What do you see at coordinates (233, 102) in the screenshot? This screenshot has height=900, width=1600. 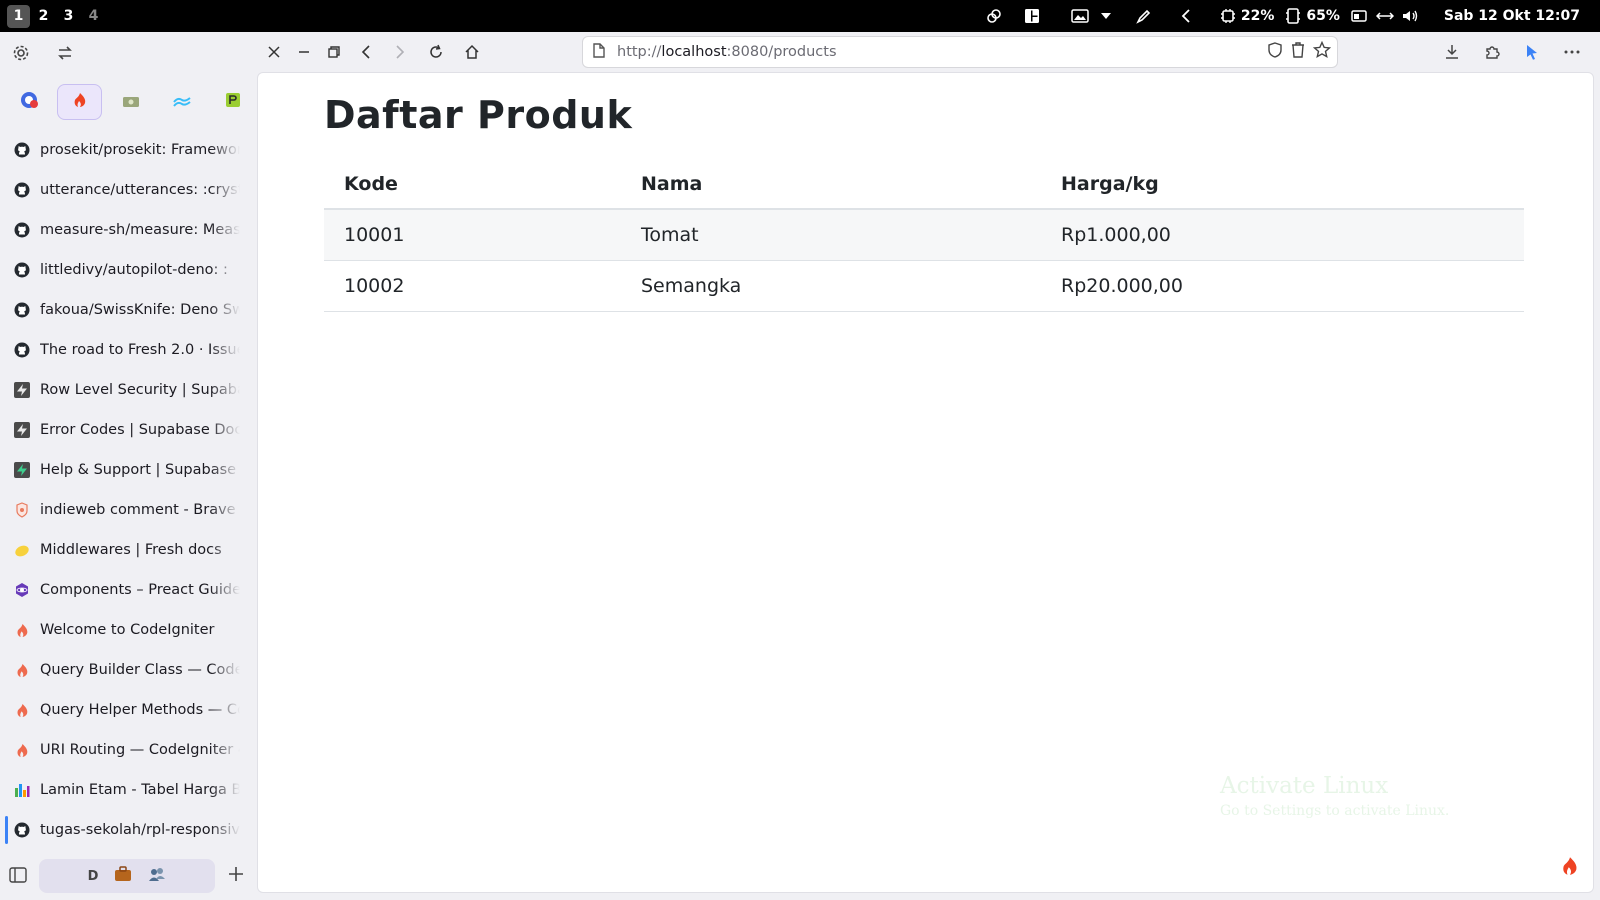 I see `pinned-tab-pwa` at bounding box center [233, 102].